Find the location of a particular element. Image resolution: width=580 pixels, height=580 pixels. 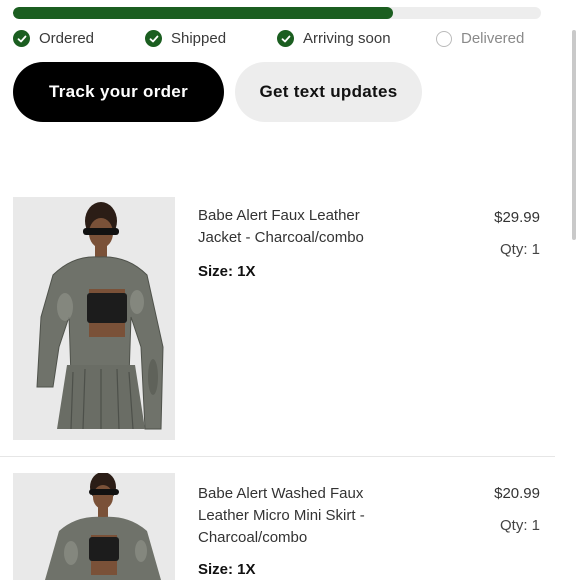

step-shipped: Shipped is located at coordinates (185, 38).